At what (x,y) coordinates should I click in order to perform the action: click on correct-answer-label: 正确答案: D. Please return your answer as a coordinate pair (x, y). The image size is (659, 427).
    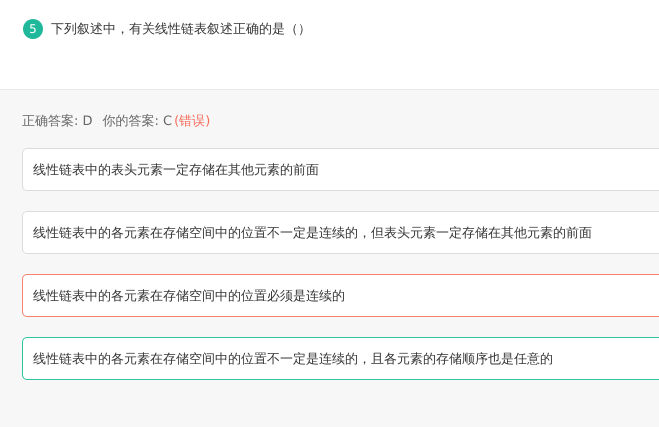
    Looking at the image, I should click on (57, 121).